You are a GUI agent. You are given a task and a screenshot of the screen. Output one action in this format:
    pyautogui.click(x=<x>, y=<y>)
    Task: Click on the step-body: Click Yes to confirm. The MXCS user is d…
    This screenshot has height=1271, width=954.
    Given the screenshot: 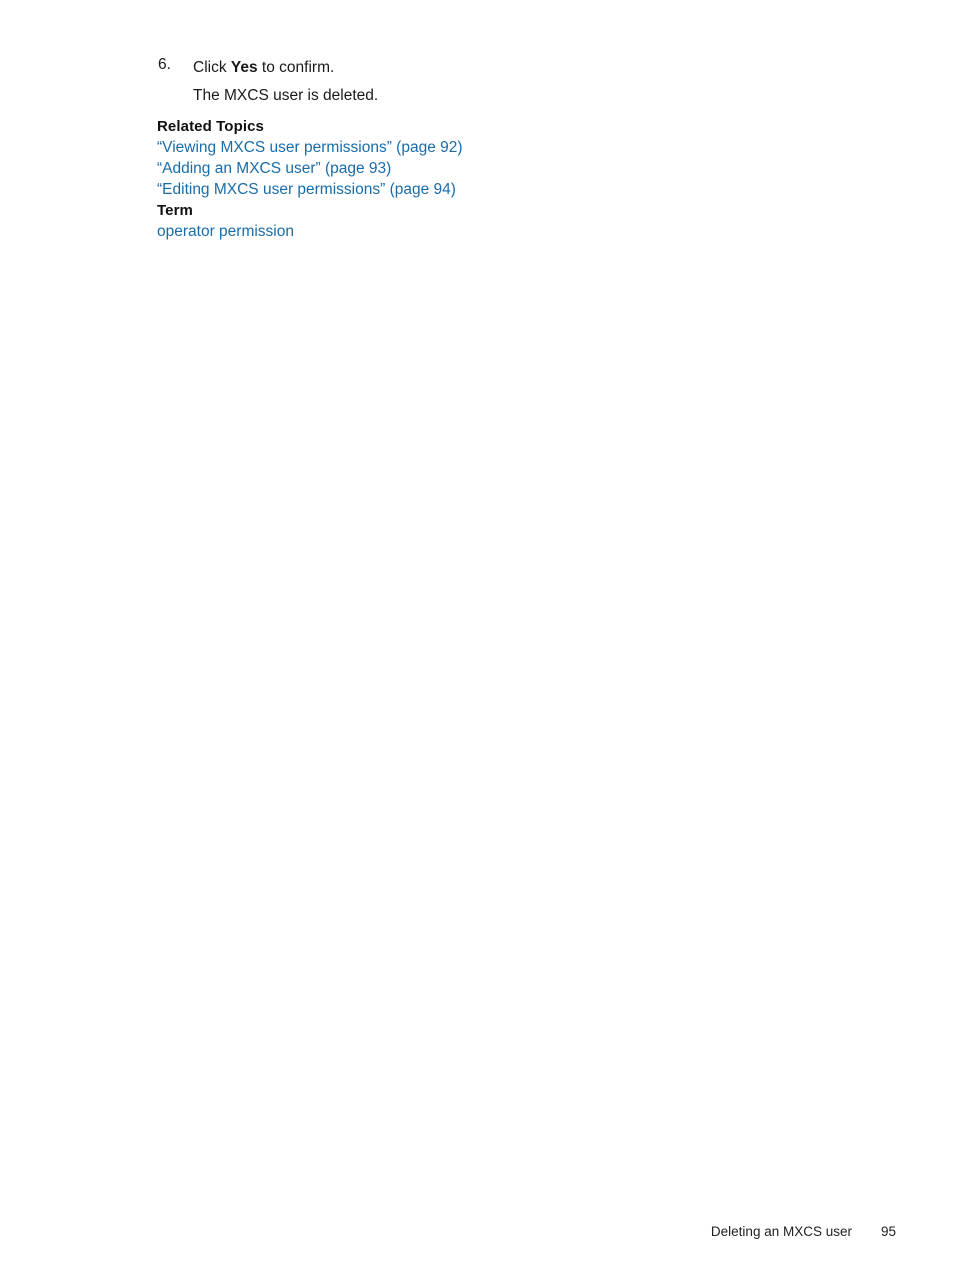 What is the action you would take?
    pyautogui.click(x=495, y=82)
    